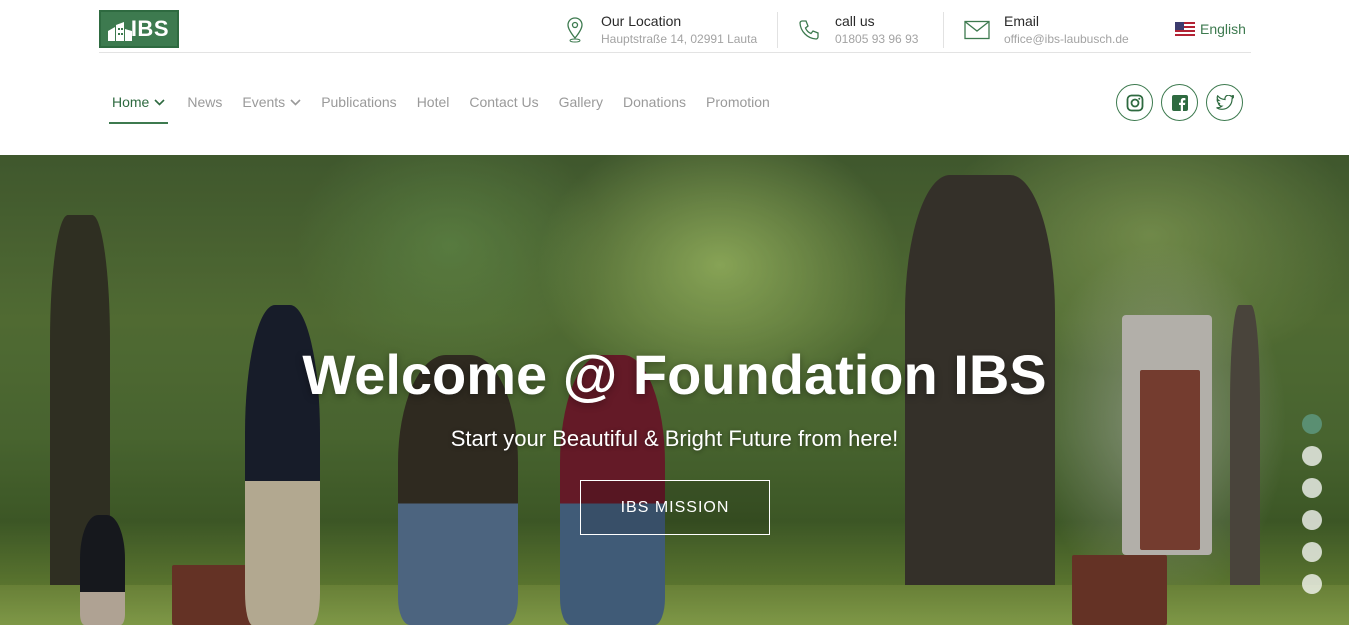 This screenshot has height=625, width=1349. I want to click on nav-item-hotel: Hotel, so click(433, 103).